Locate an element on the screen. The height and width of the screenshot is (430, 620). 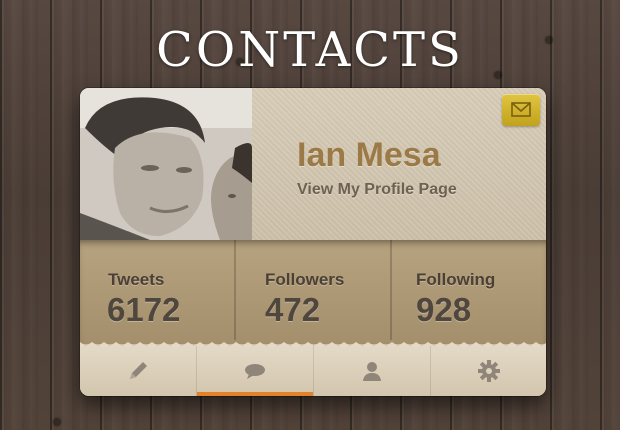
stat-label: Tweets is located at coordinates (136, 279).